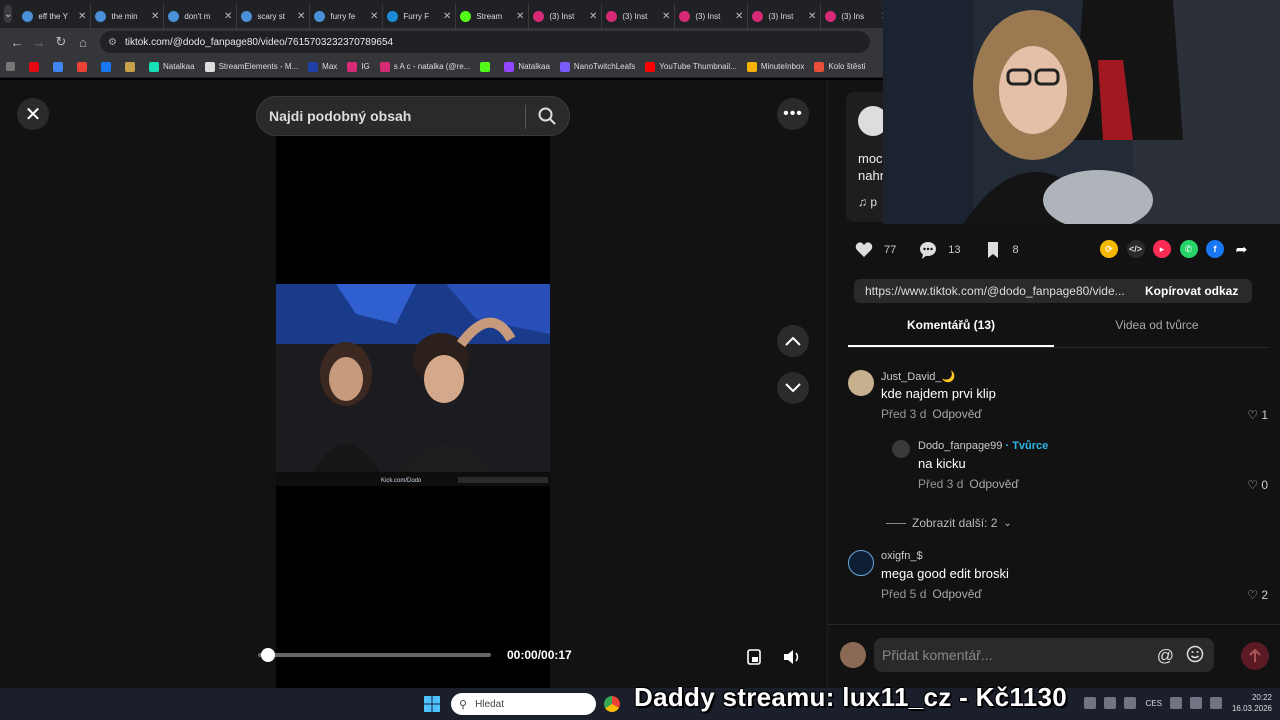 Image resolution: width=1280 pixels, height=720 pixels. I want to click on video-progress-bar, so click(374, 655).